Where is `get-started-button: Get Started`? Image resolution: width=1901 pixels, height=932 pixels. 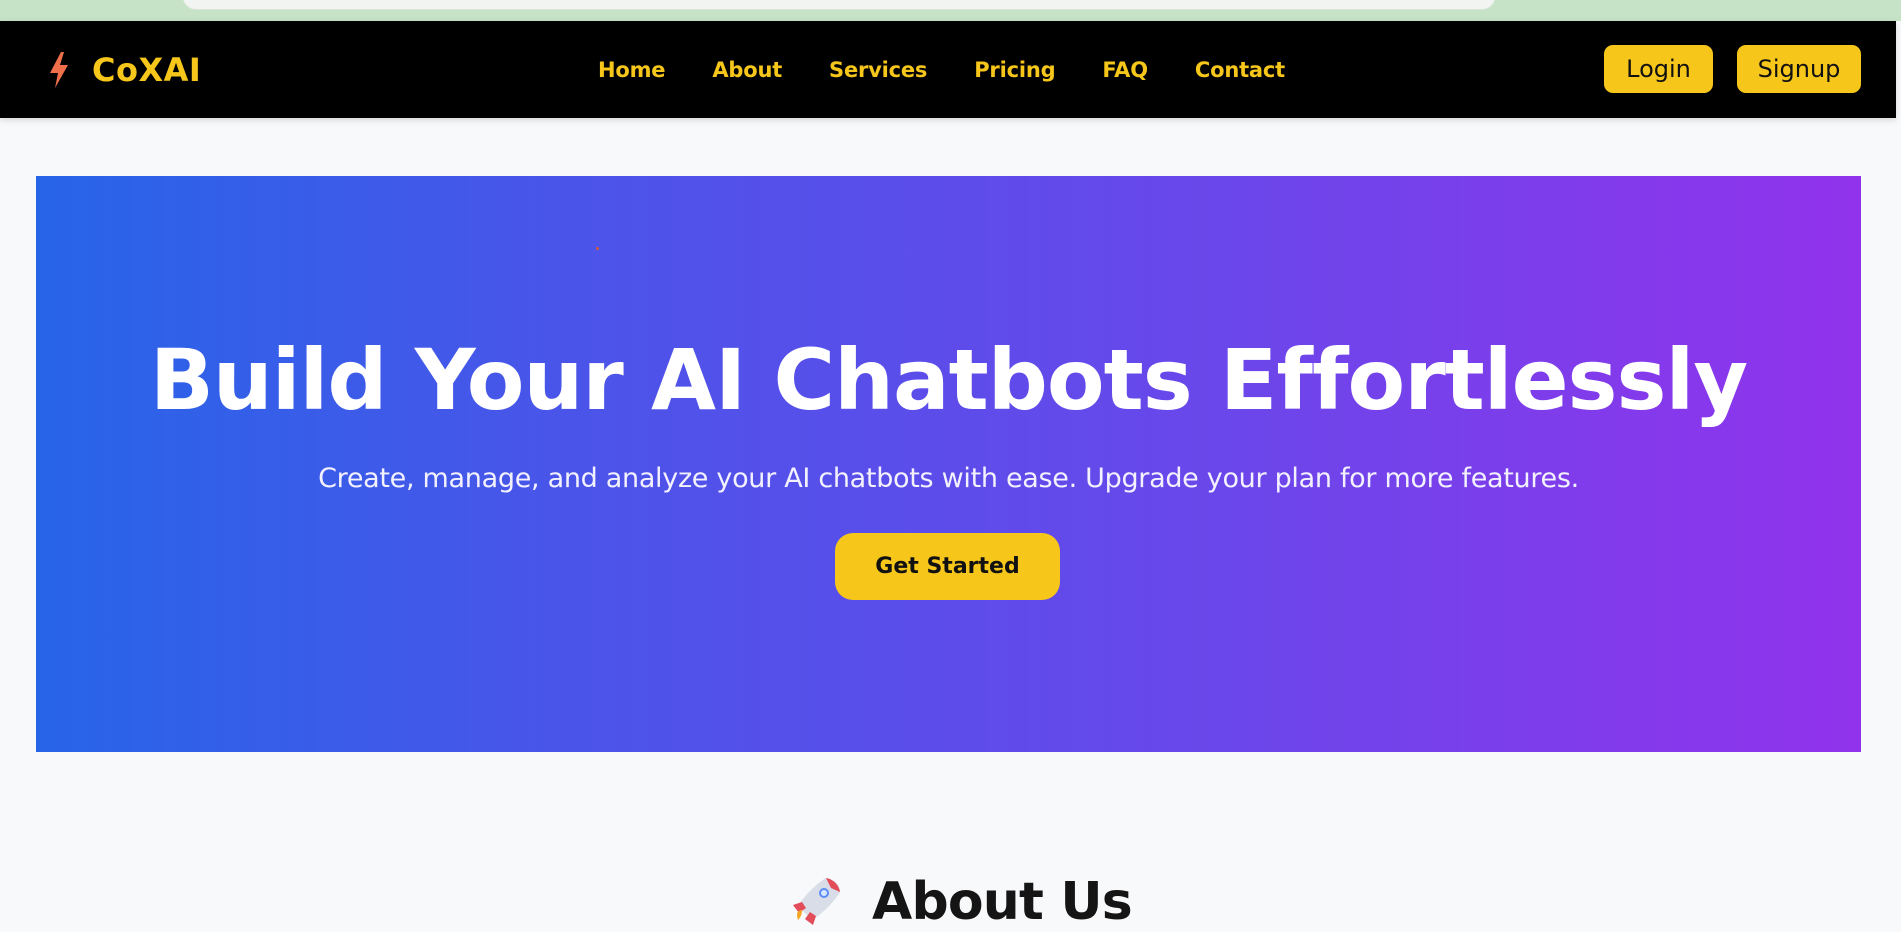
get-started-button: Get Started is located at coordinates (947, 566).